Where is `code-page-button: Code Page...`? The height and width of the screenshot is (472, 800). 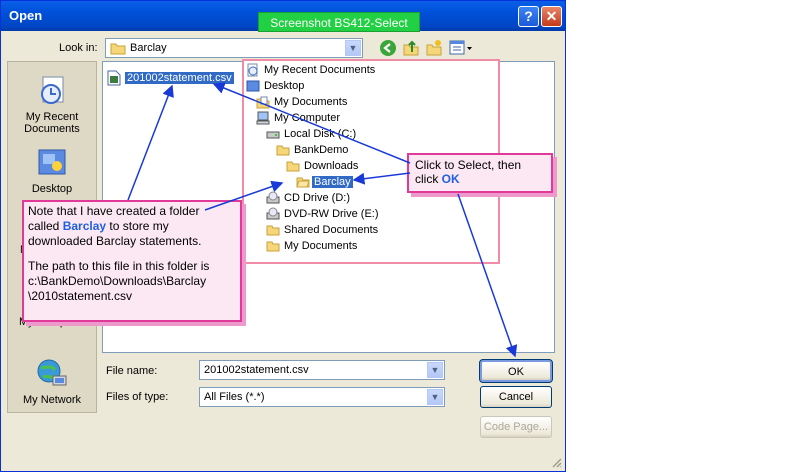
code-page-button: Code Page... is located at coordinates (516, 427).